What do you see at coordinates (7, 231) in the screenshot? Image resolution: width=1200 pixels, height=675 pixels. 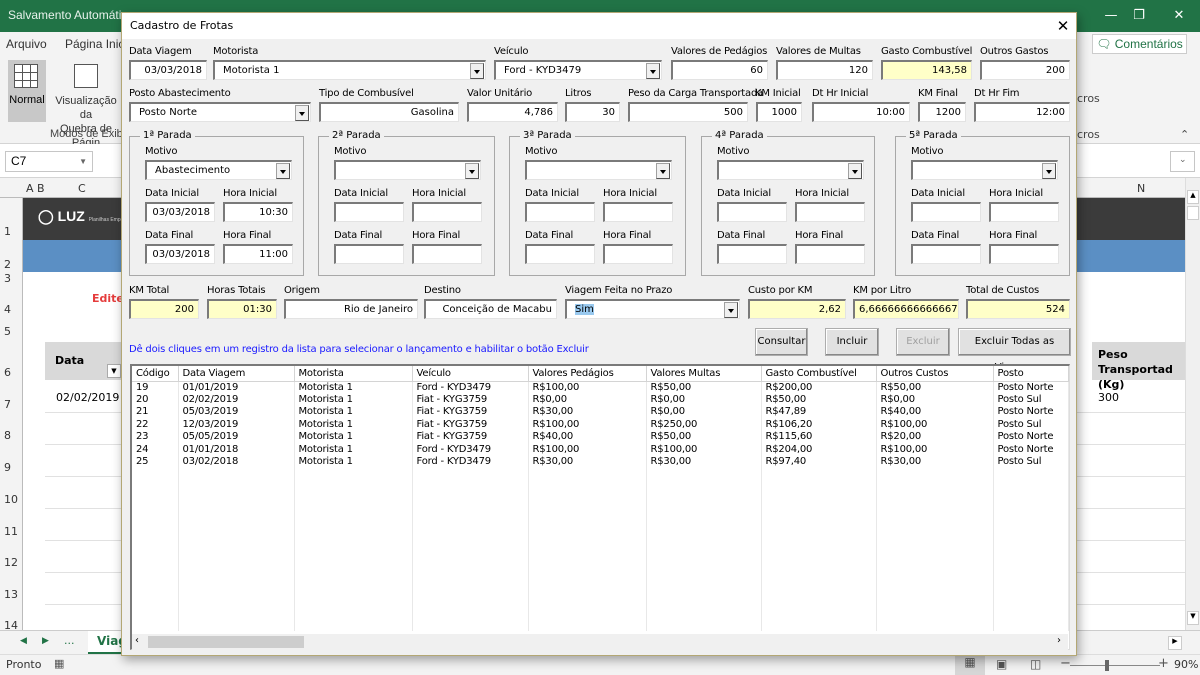 I see `row-1: 1` at bounding box center [7, 231].